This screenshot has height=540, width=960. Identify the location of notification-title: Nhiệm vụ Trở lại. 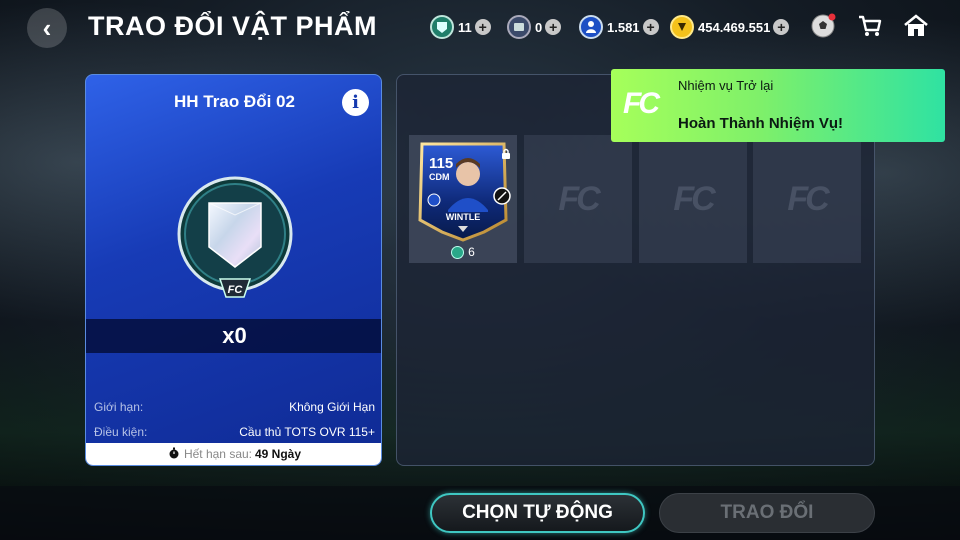
(726, 85).